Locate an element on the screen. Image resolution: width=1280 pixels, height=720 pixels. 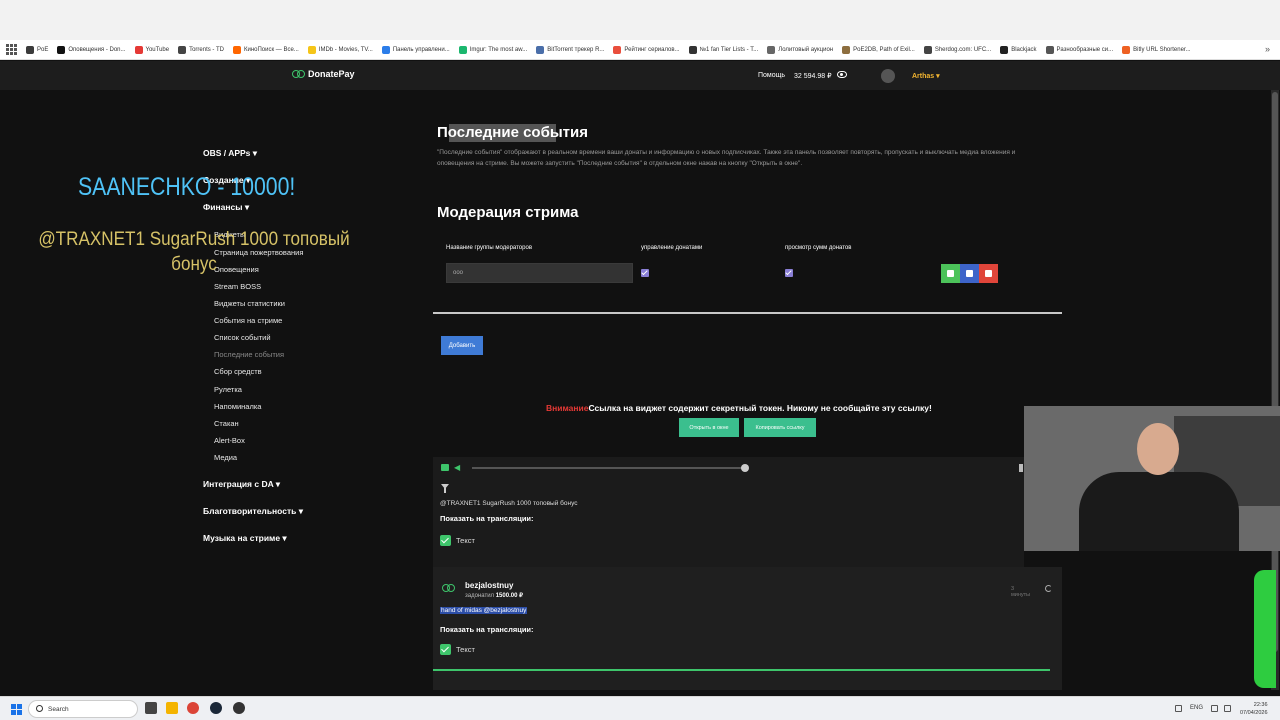
sidebar-item-alert-box: Alert-Box is located at coordinates (229, 440).